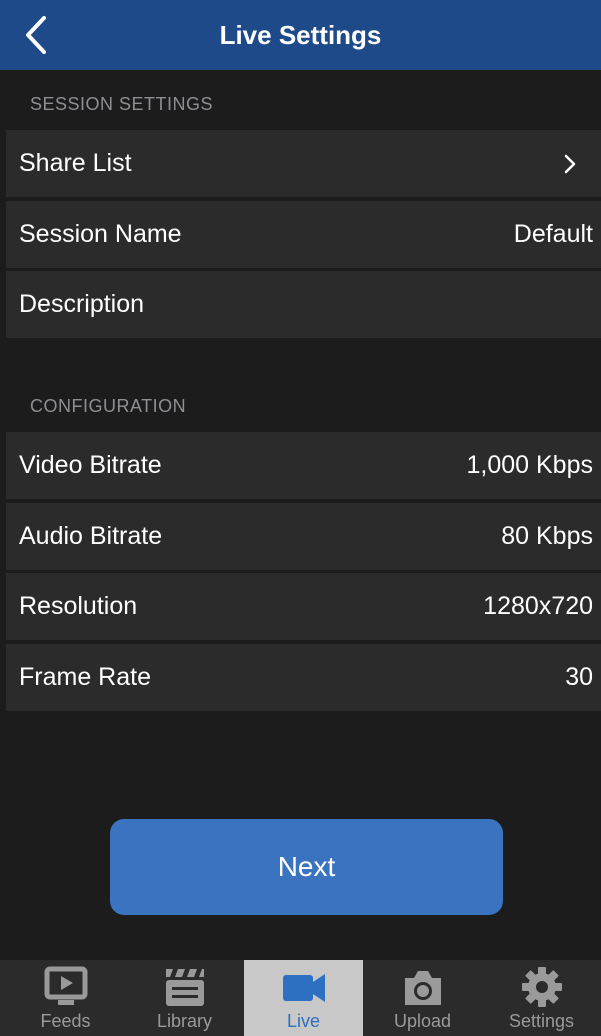  Describe the element at coordinates (538, 606) in the screenshot. I see `row-value: 1280x720` at that location.